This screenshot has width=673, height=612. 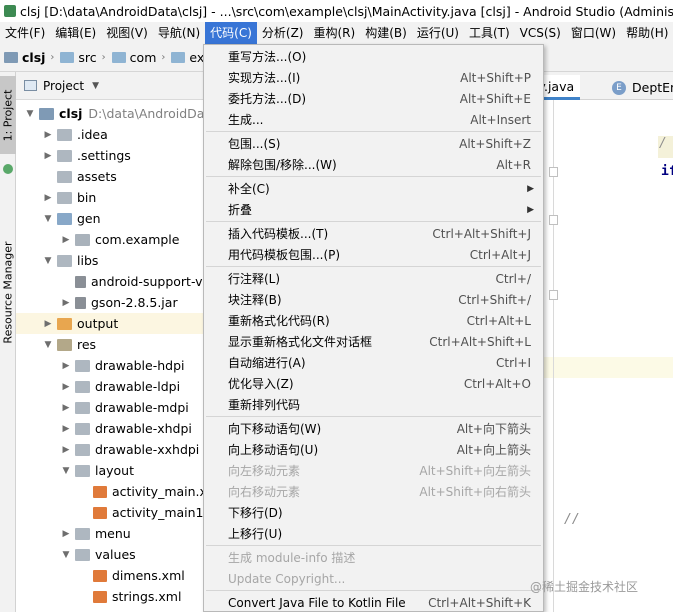 What do you see at coordinates (127, 33) in the screenshot?
I see `menu-2: 视图(V)` at bounding box center [127, 33].